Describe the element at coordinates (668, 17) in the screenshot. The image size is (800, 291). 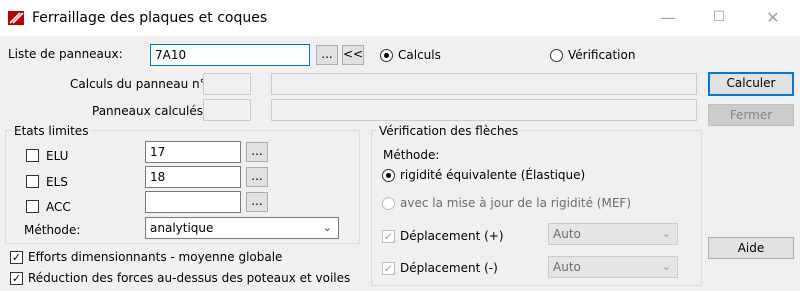
I see `minimize-icon: —` at that location.